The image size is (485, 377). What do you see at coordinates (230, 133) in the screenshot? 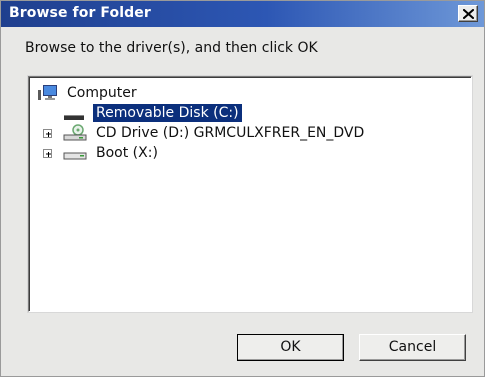
I see `tree-node-label: CD Drive (D:) GRMCULXFRER_EN_DVD` at bounding box center [230, 133].